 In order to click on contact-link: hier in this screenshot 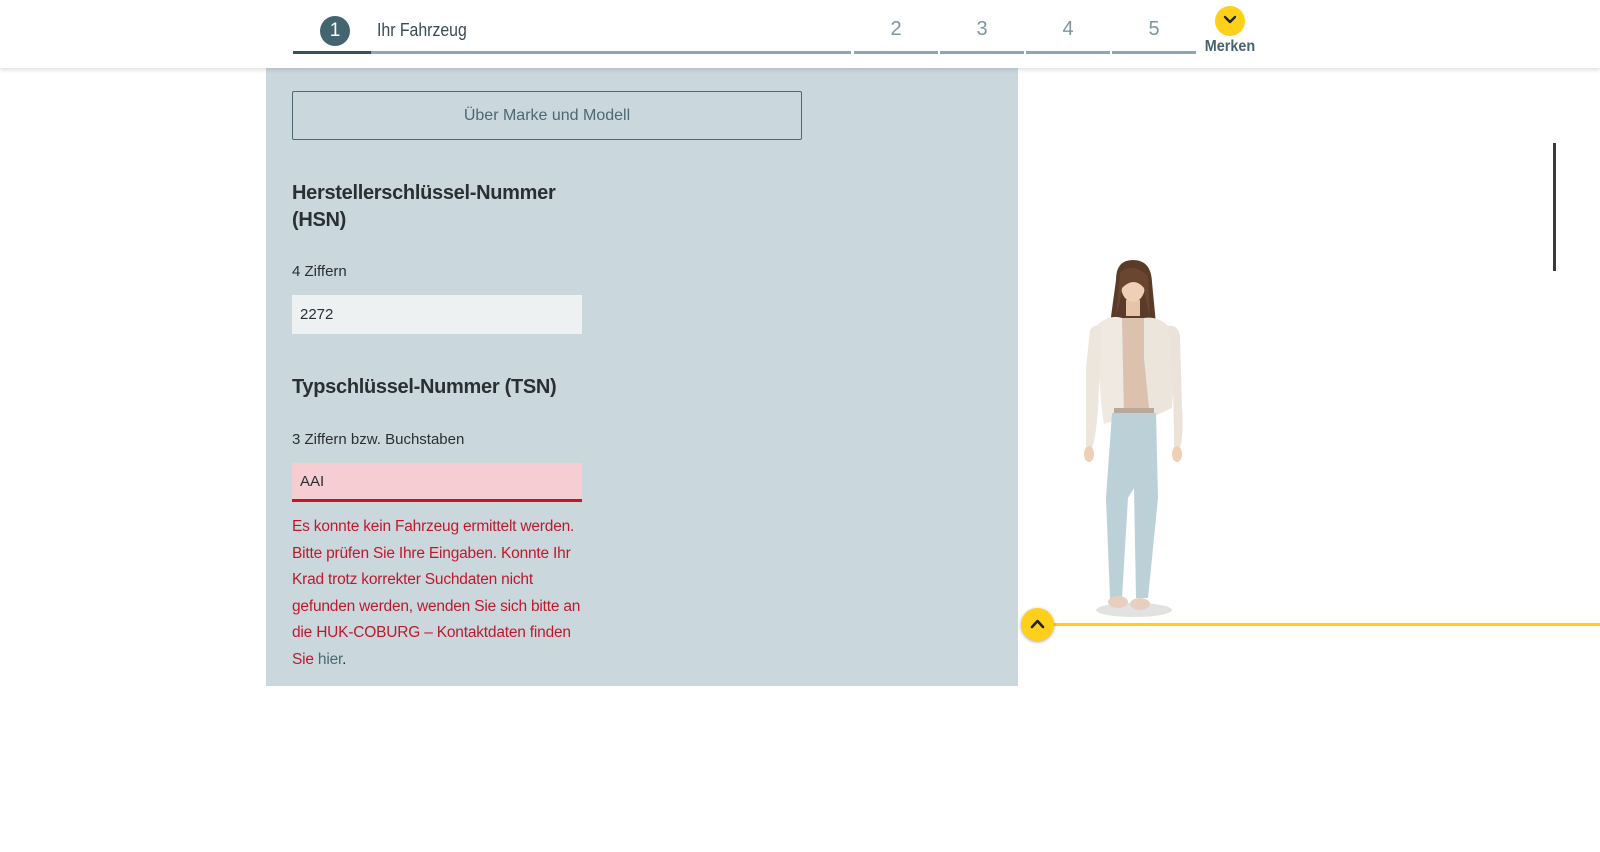, I will do `click(330, 659)`.